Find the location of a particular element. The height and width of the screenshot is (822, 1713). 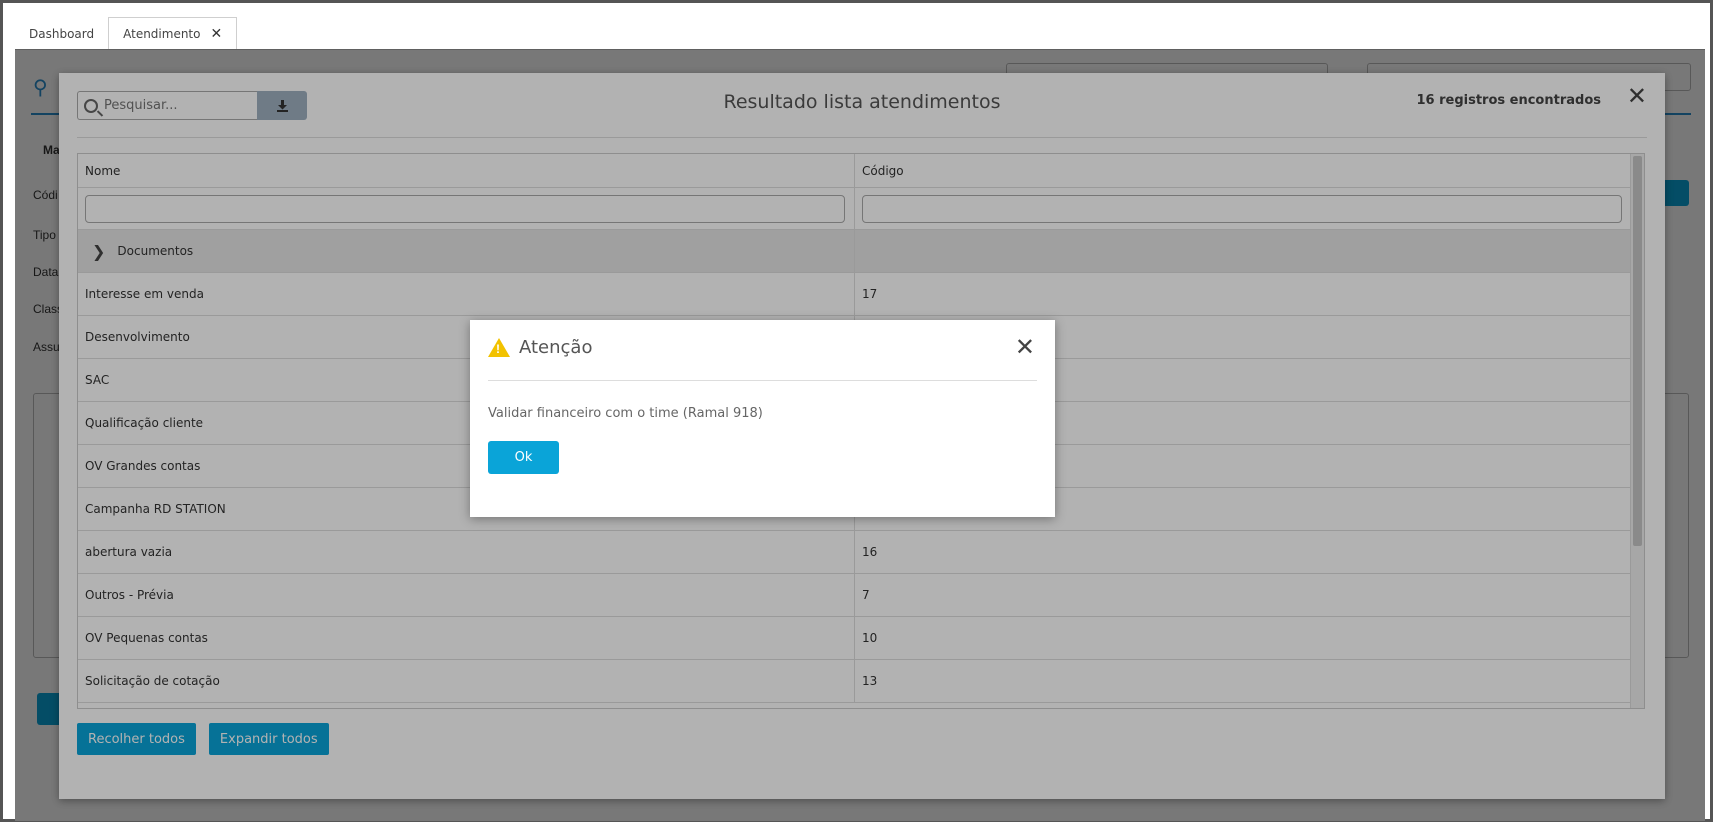

tab-bar: Dashboard Atendimento ✕ is located at coordinates (126, 33).